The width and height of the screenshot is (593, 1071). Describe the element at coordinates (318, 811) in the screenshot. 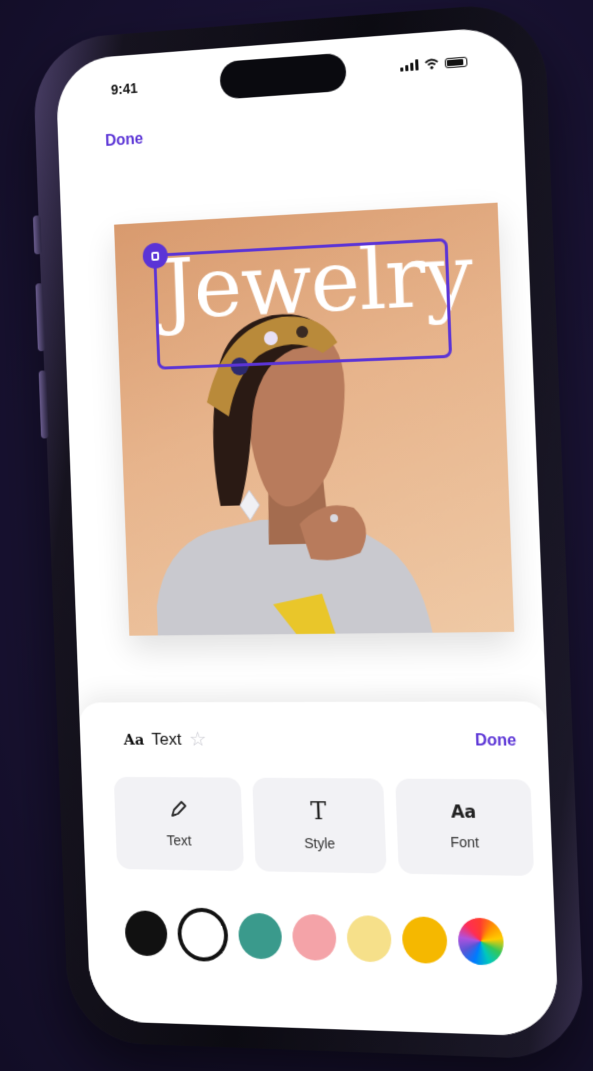

I see `style-icon: T` at that location.